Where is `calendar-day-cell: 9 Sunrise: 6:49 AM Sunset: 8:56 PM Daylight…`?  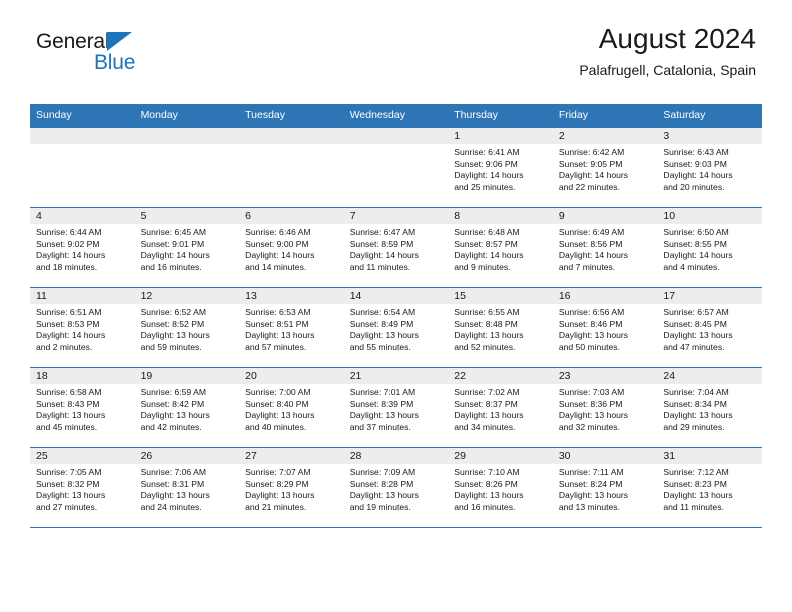
calendar-day-cell: 9 Sunrise: 6:49 AM Sunset: 8:56 PM Daylight… is located at coordinates (605, 247).